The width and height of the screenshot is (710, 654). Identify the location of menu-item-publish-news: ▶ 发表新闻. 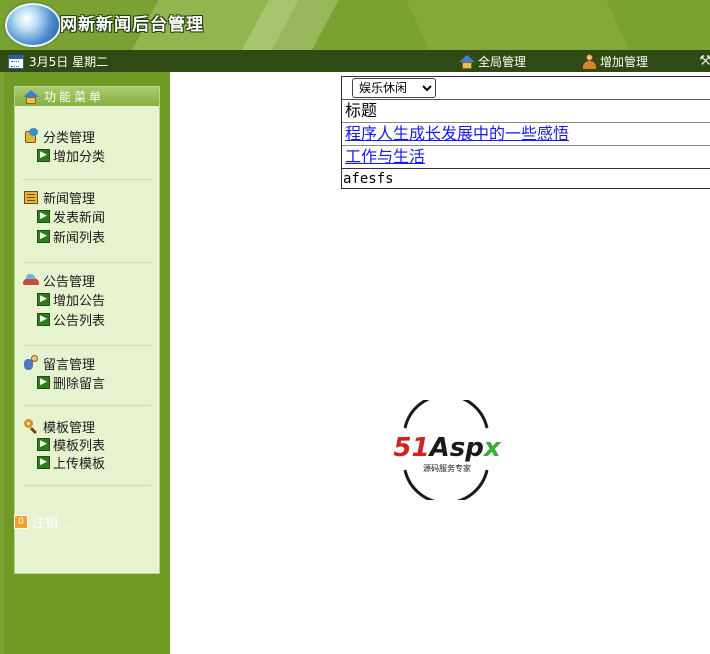
(87, 216).